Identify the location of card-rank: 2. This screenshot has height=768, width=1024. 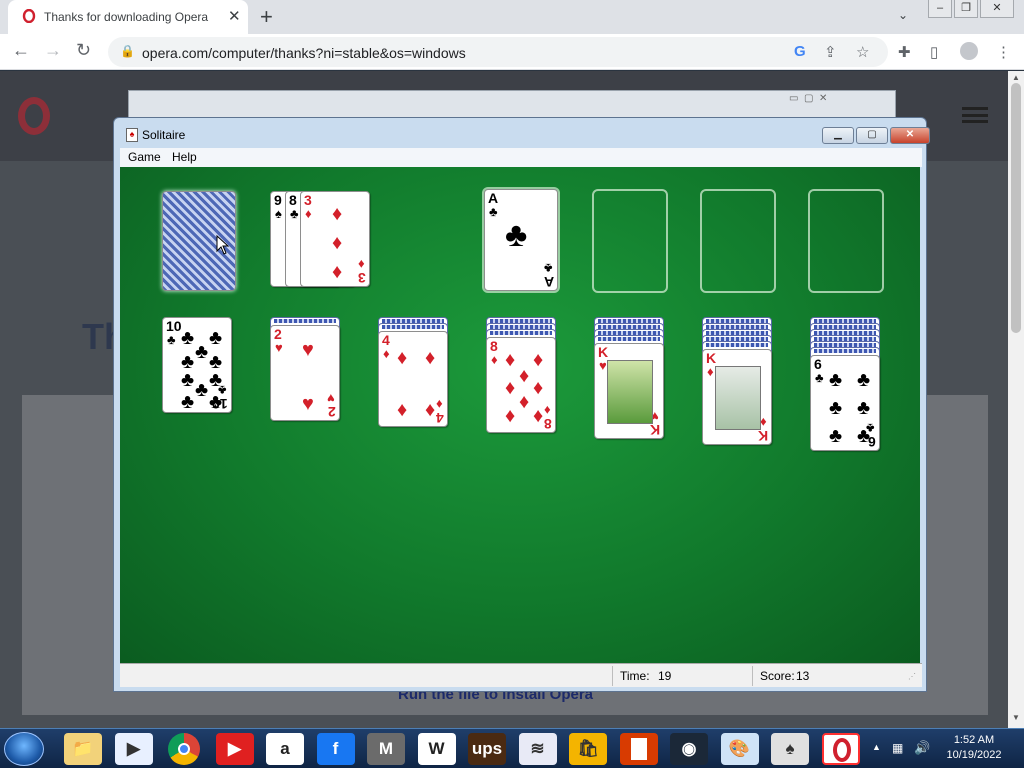
(278, 334).